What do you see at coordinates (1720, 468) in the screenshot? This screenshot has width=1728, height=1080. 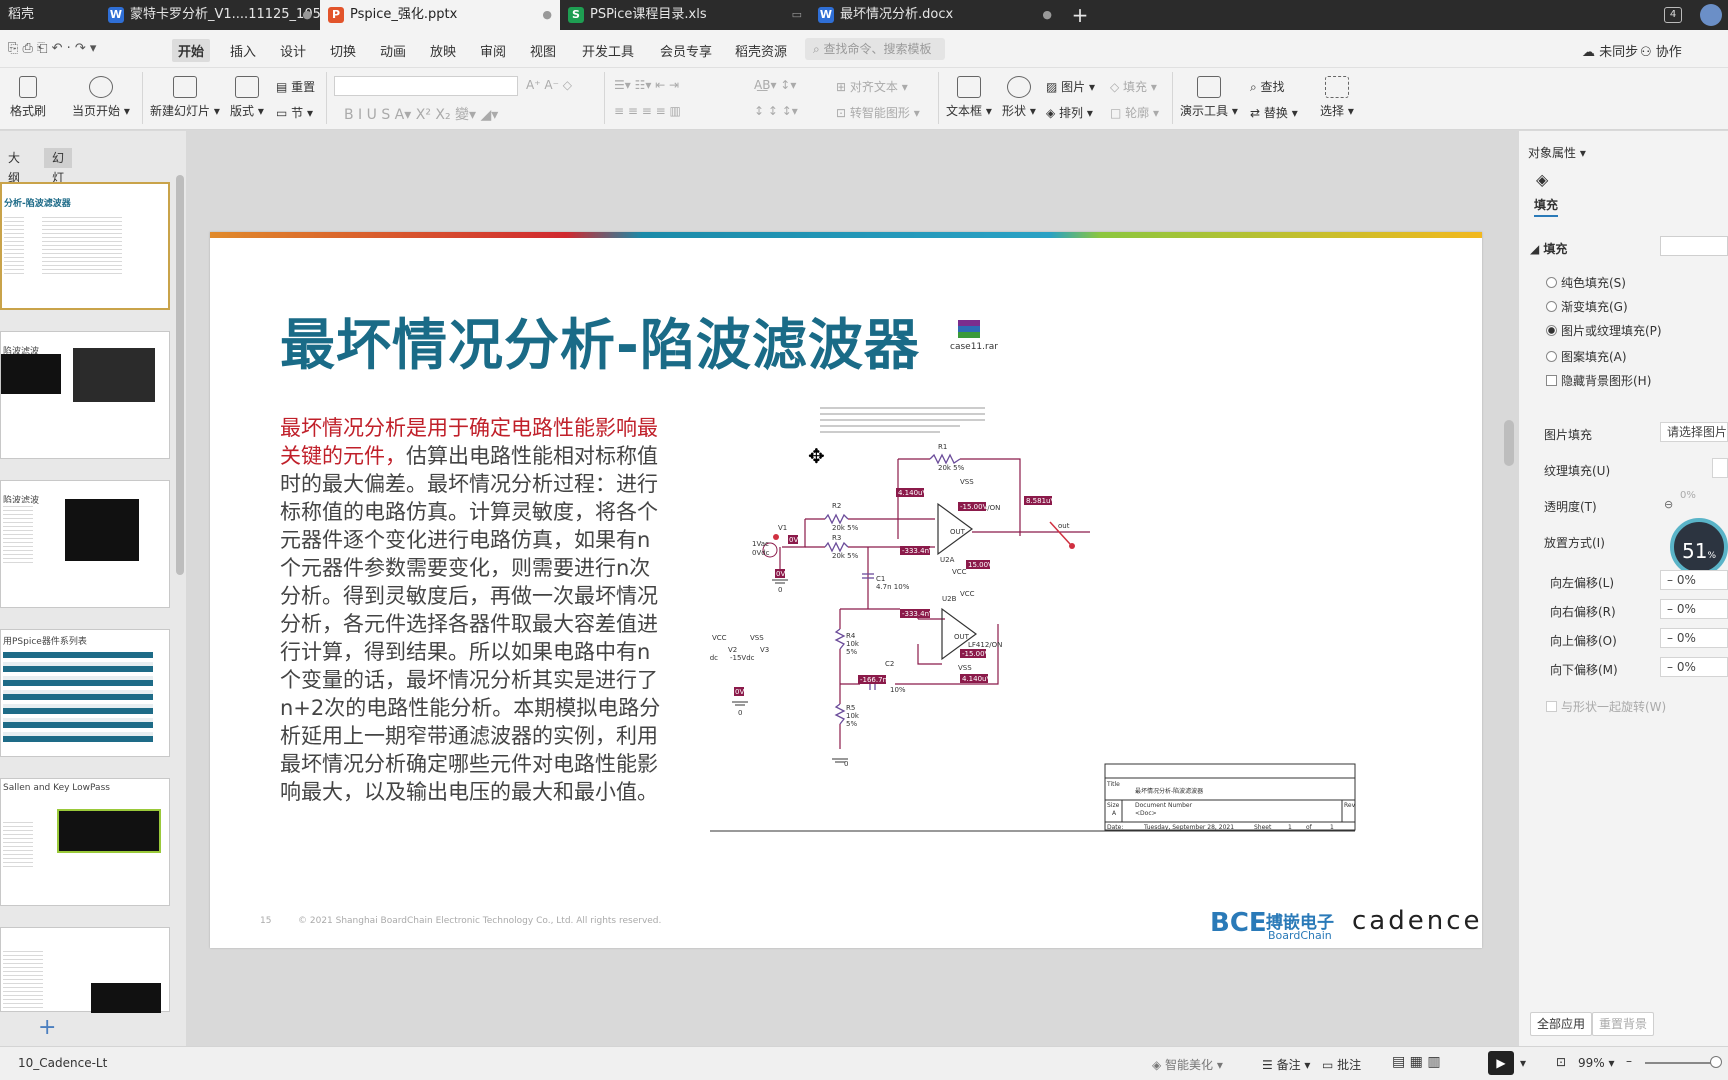 I see `texture-fill-select` at bounding box center [1720, 468].